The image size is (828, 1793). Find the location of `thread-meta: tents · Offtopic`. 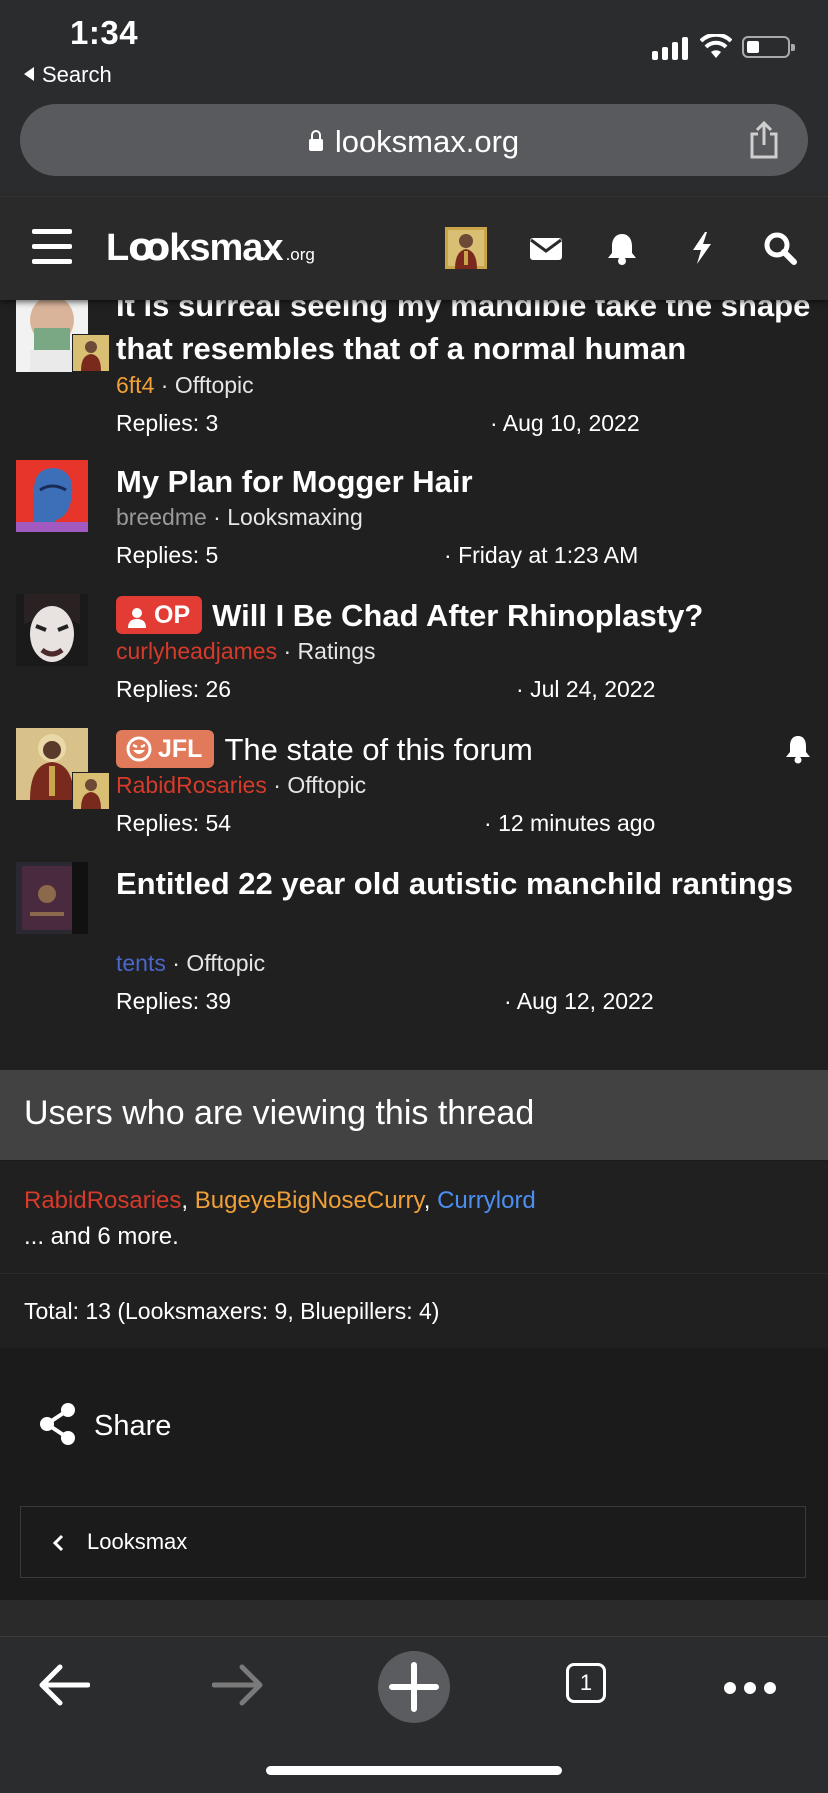

thread-meta: tents · Offtopic is located at coordinates (191, 963).